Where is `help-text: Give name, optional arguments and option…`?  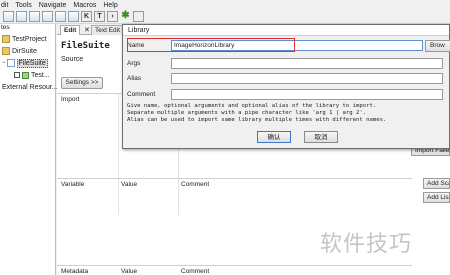
help-text: Give name, optional arguments and option… is located at coordinates (256, 113).